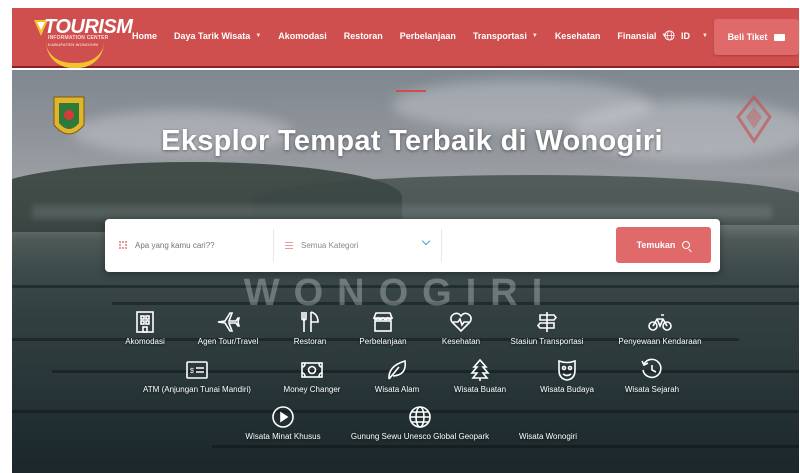  I want to click on tree-icon, so click(480, 369).